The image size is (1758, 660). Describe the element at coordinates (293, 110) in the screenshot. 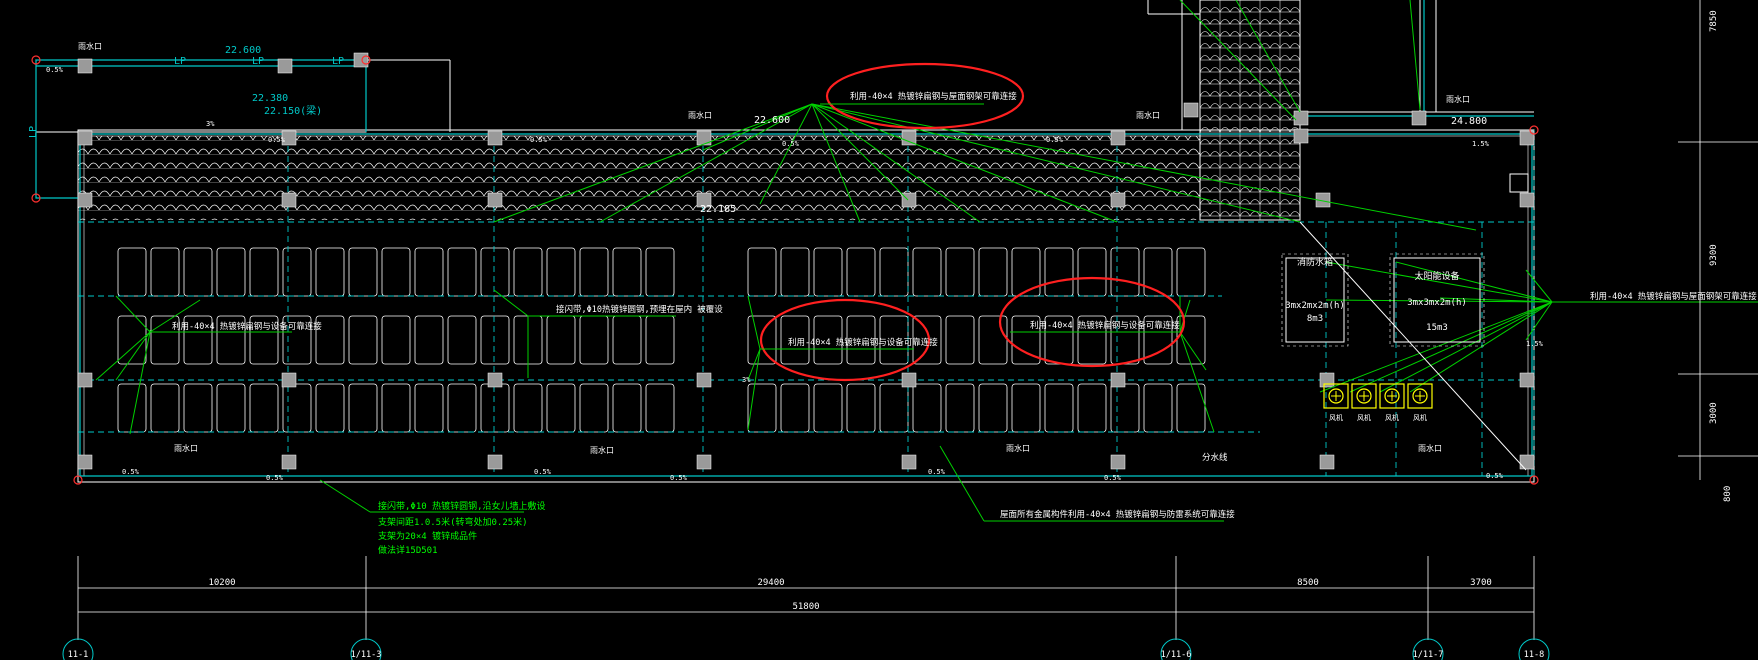

I see `elevation-top-left-3: 22.150(梁)` at that location.